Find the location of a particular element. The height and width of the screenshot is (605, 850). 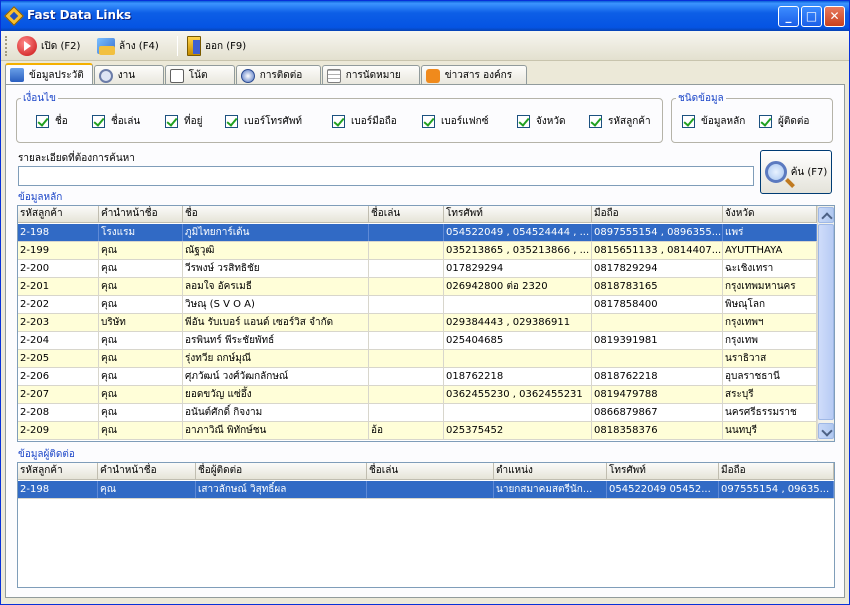

scroll-up-button is located at coordinates (826, 215).